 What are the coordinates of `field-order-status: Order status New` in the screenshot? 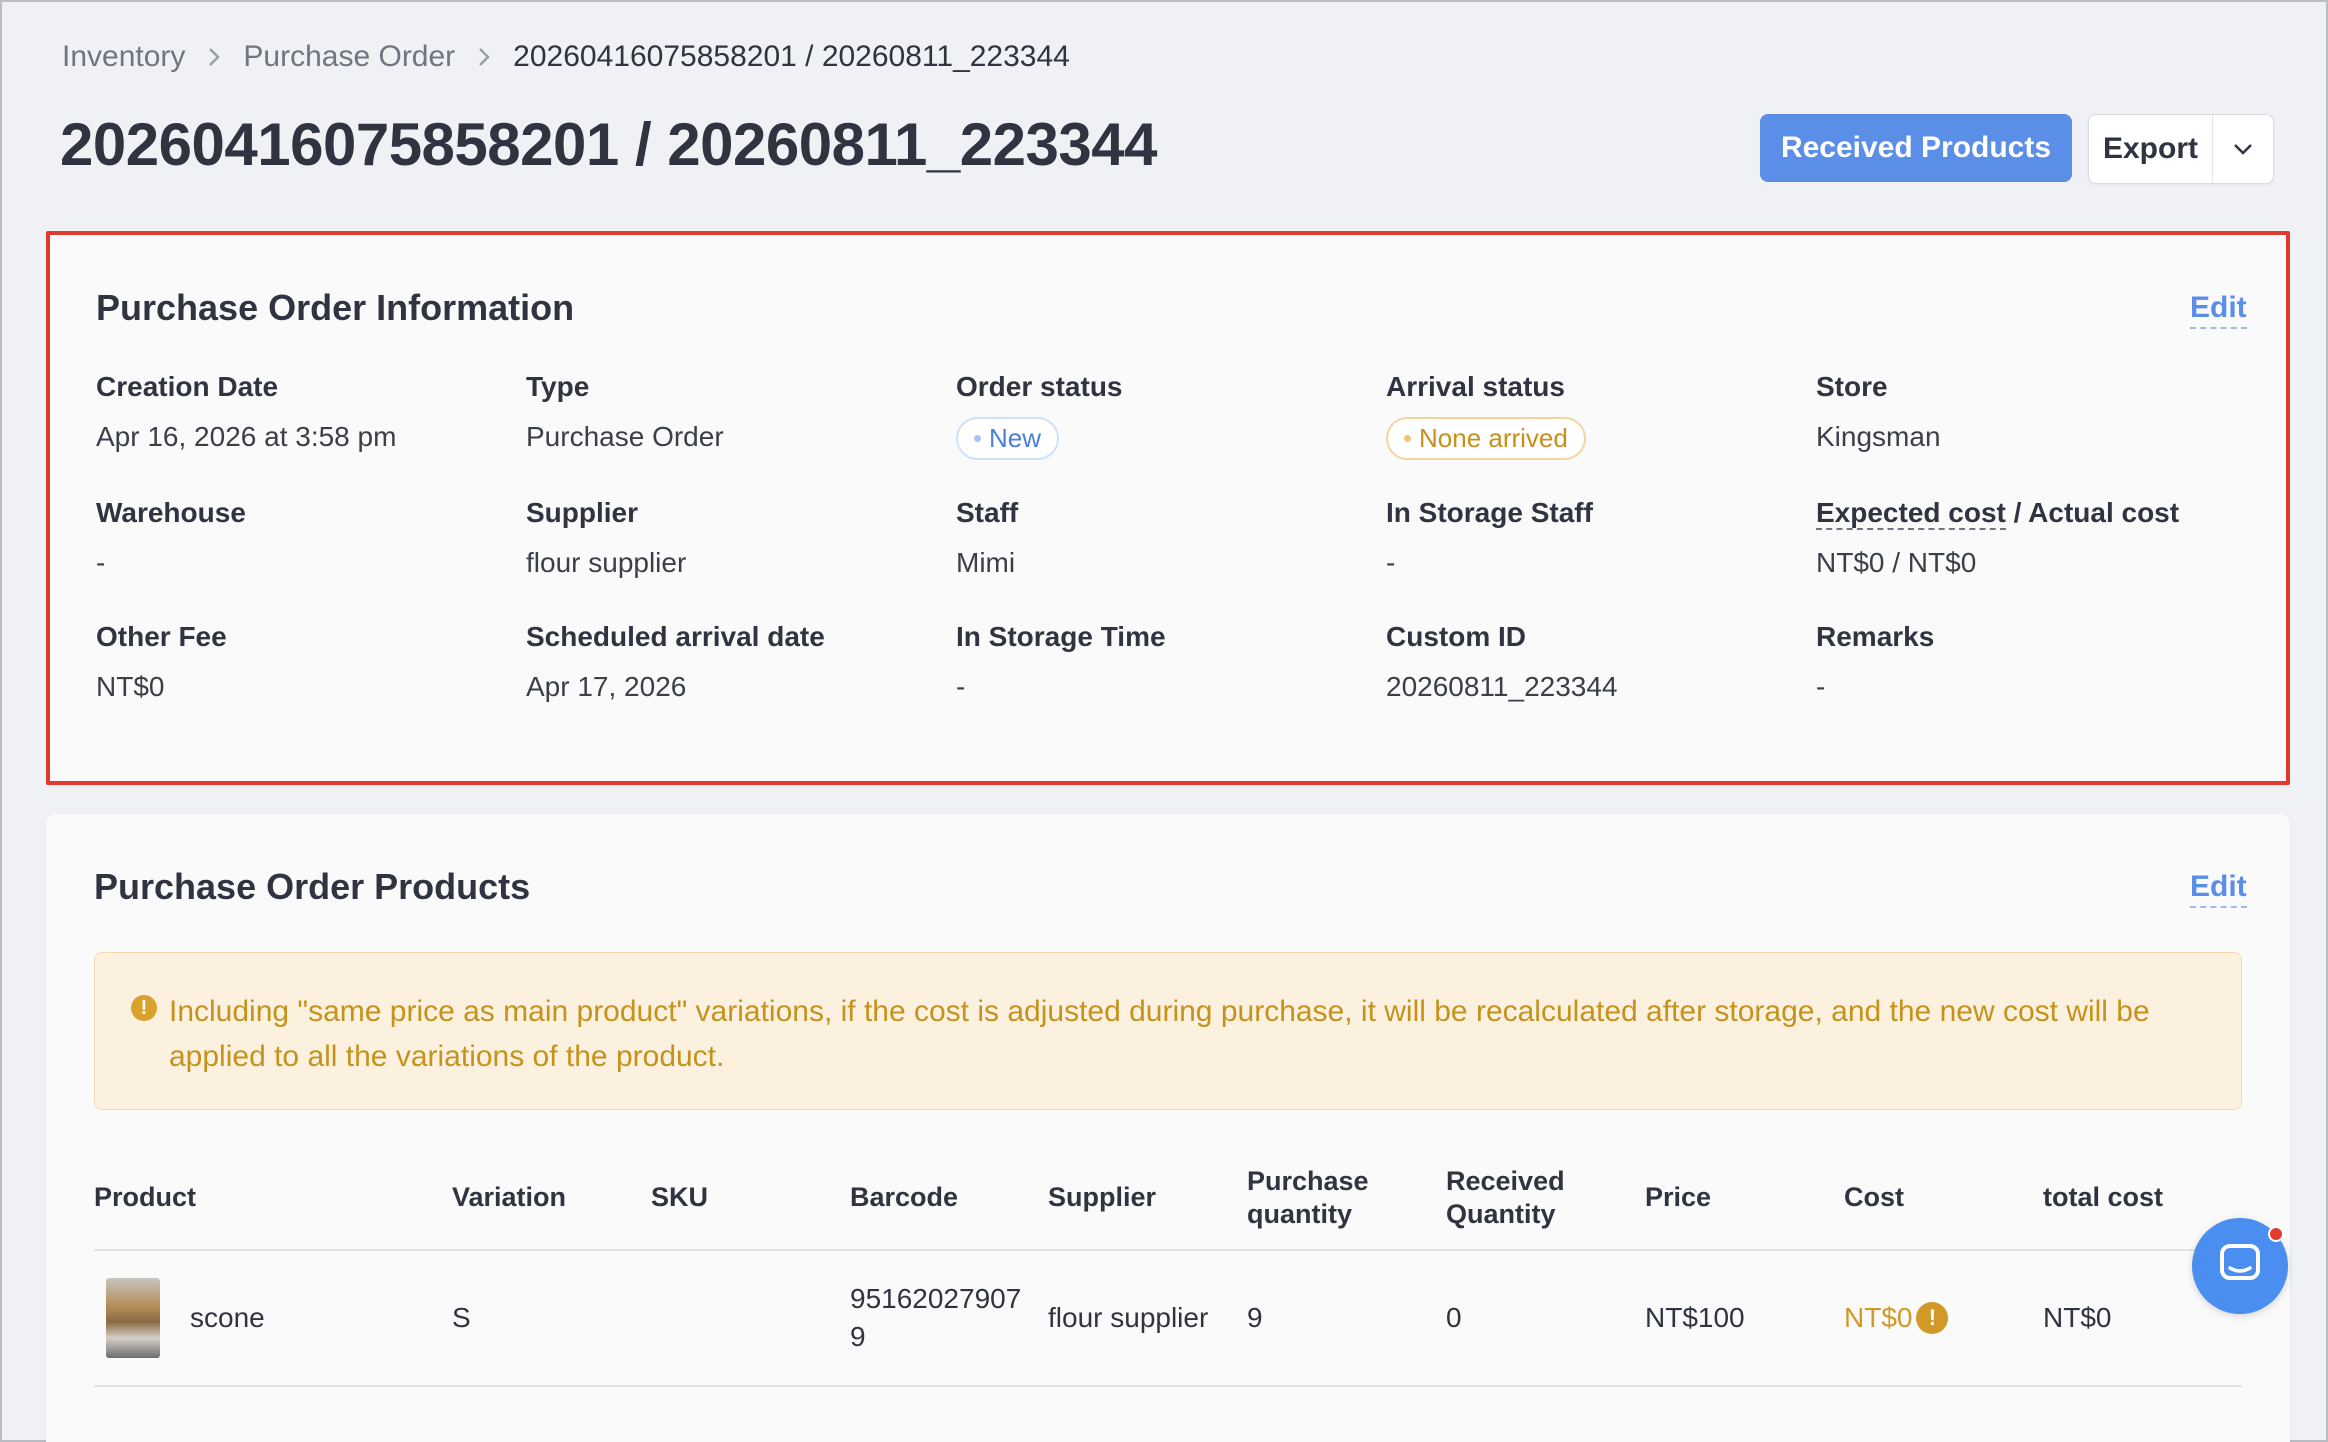 It's located at (1166, 415).